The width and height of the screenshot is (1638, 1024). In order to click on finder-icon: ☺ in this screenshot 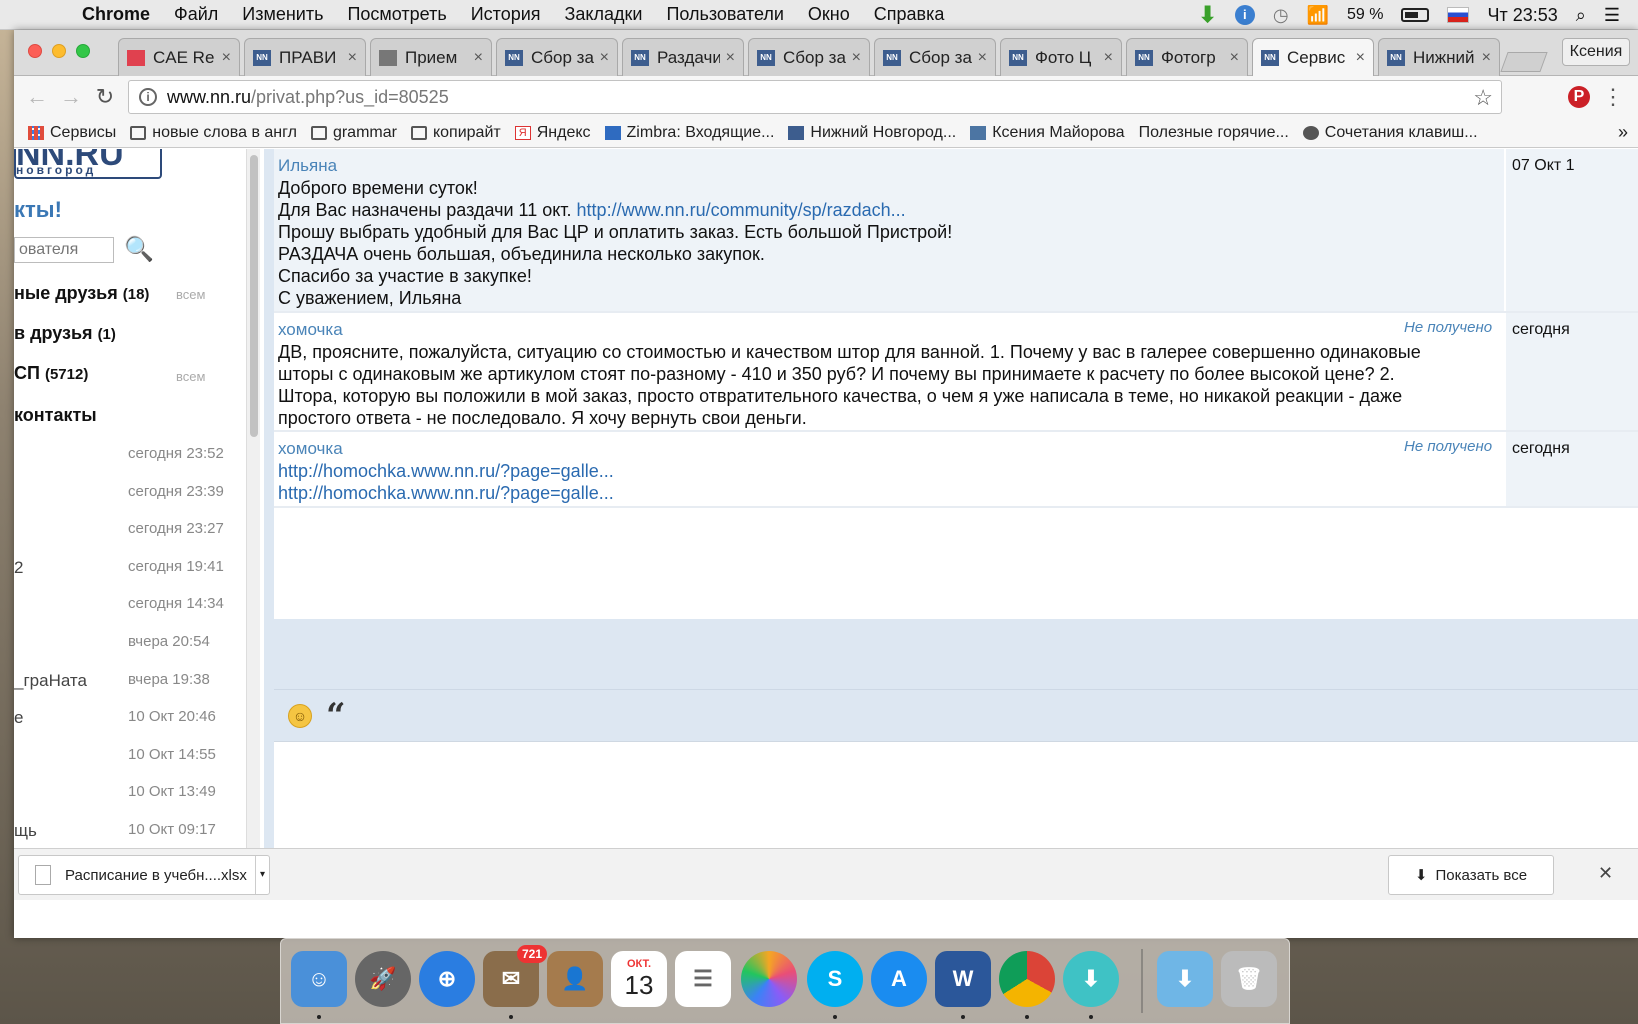, I will do `click(319, 979)`.